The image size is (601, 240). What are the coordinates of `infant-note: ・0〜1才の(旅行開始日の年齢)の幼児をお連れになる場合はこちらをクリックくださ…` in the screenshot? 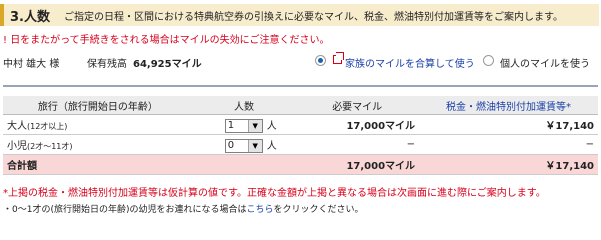 It's located at (183, 208).